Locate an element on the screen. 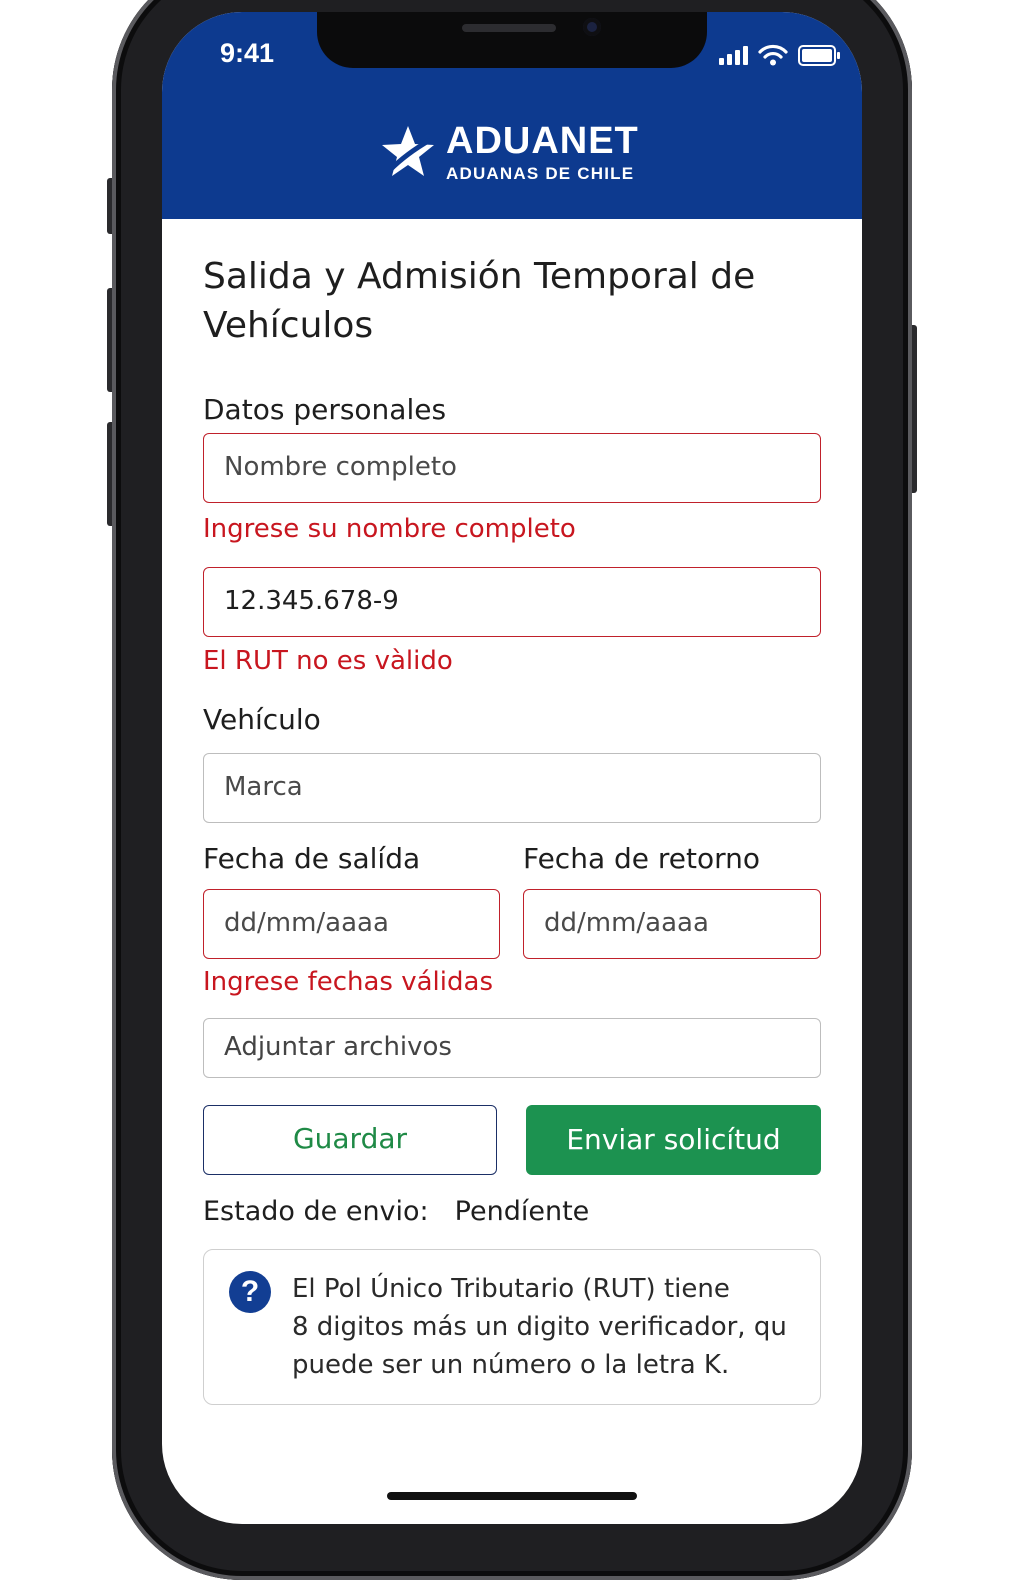  info-line-3: puede ser un número o la letra K. is located at coordinates (511, 1365).